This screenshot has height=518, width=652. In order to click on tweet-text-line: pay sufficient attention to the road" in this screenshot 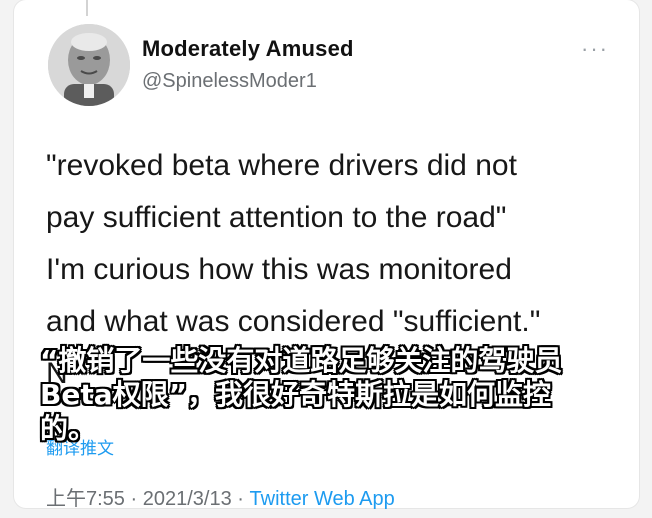, I will do `click(276, 217)`.